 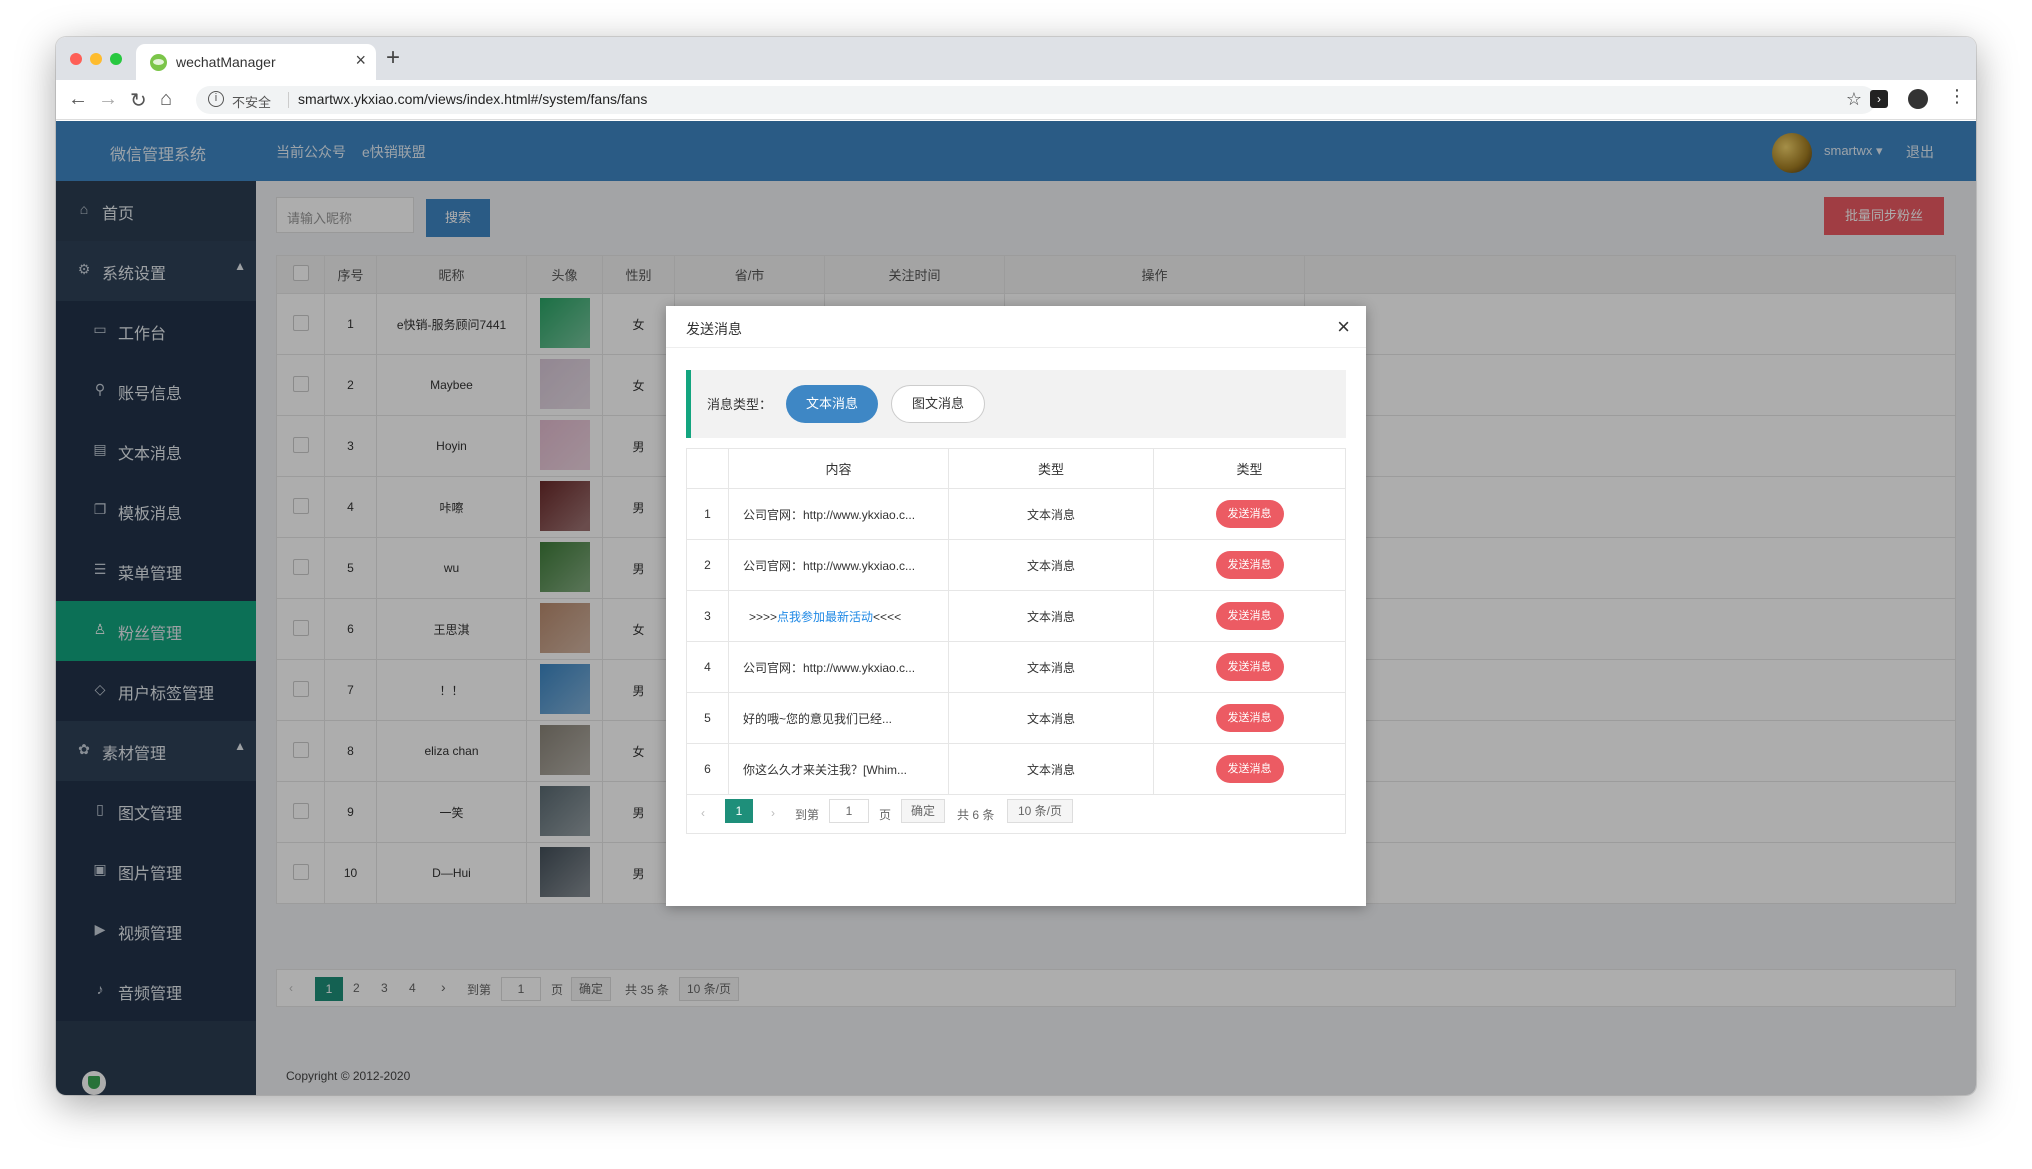 What do you see at coordinates (158, 62) in the screenshot?
I see `wechat-favicon-icon` at bounding box center [158, 62].